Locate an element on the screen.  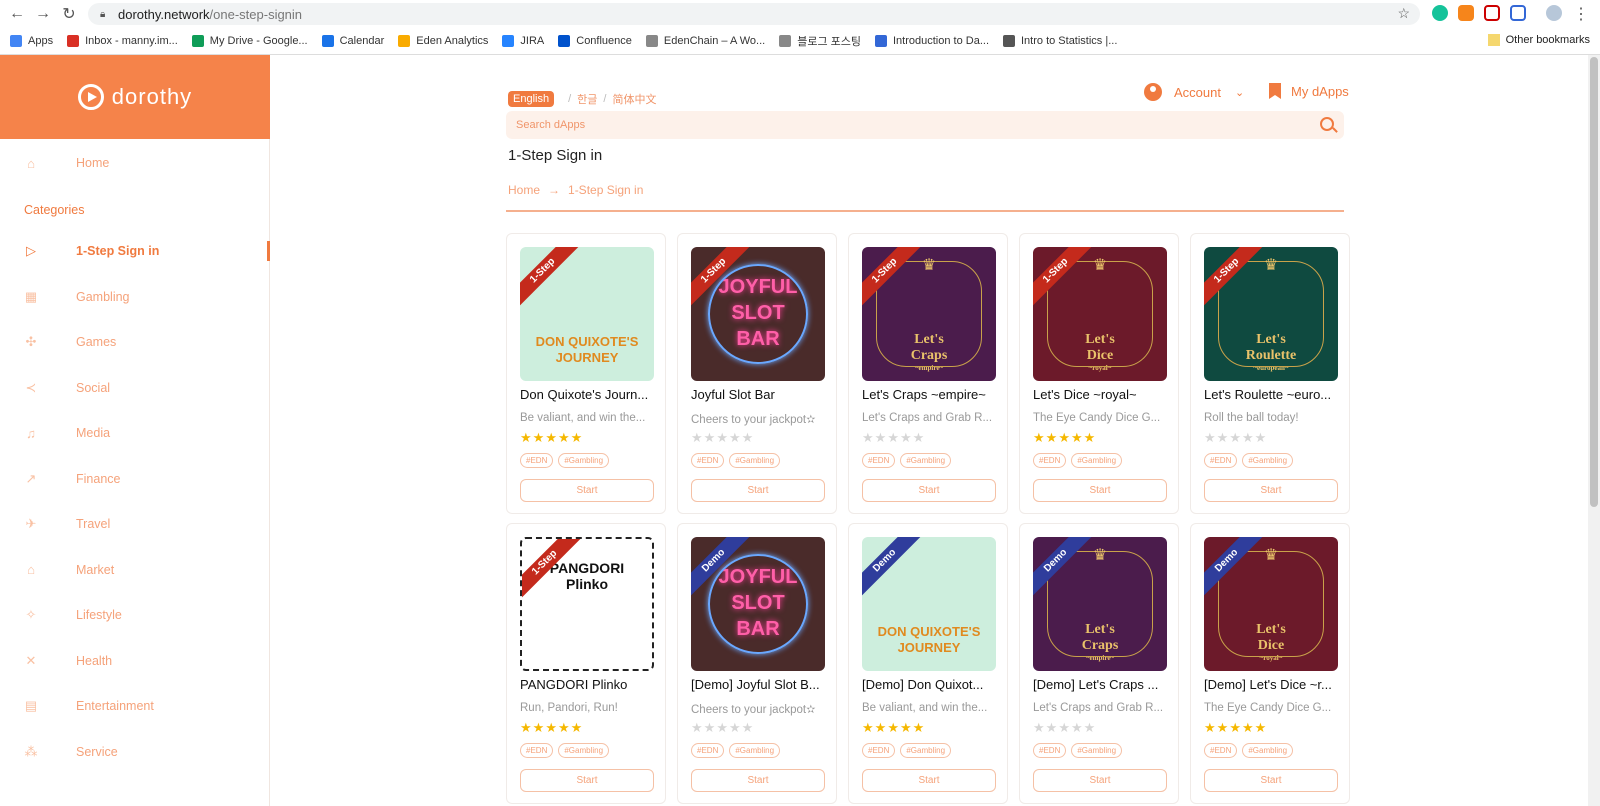
dapp-thumbnail: Let's Roulette ~european~ ♛ 1-Step is located at coordinates (1271, 314).